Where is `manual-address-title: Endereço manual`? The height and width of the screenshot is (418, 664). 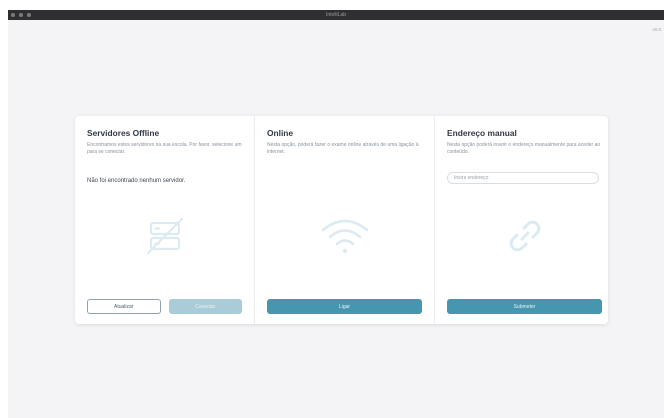 manual-address-title: Endereço manual is located at coordinates (482, 133).